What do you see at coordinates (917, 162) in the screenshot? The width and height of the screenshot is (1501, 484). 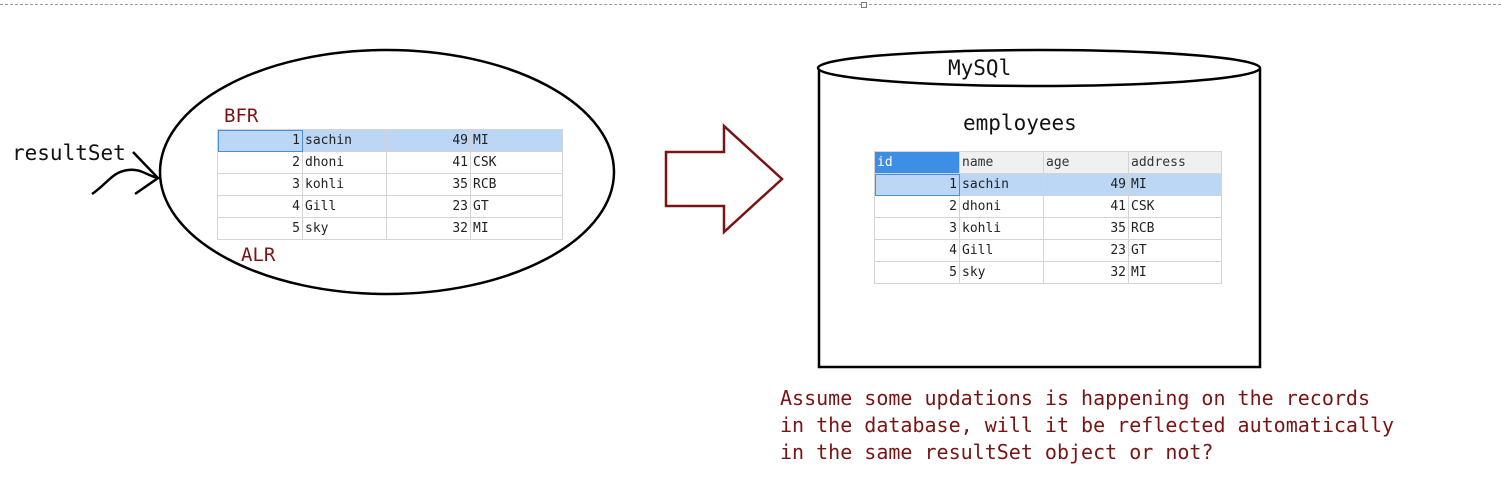 I see `column-header-id: id` at bounding box center [917, 162].